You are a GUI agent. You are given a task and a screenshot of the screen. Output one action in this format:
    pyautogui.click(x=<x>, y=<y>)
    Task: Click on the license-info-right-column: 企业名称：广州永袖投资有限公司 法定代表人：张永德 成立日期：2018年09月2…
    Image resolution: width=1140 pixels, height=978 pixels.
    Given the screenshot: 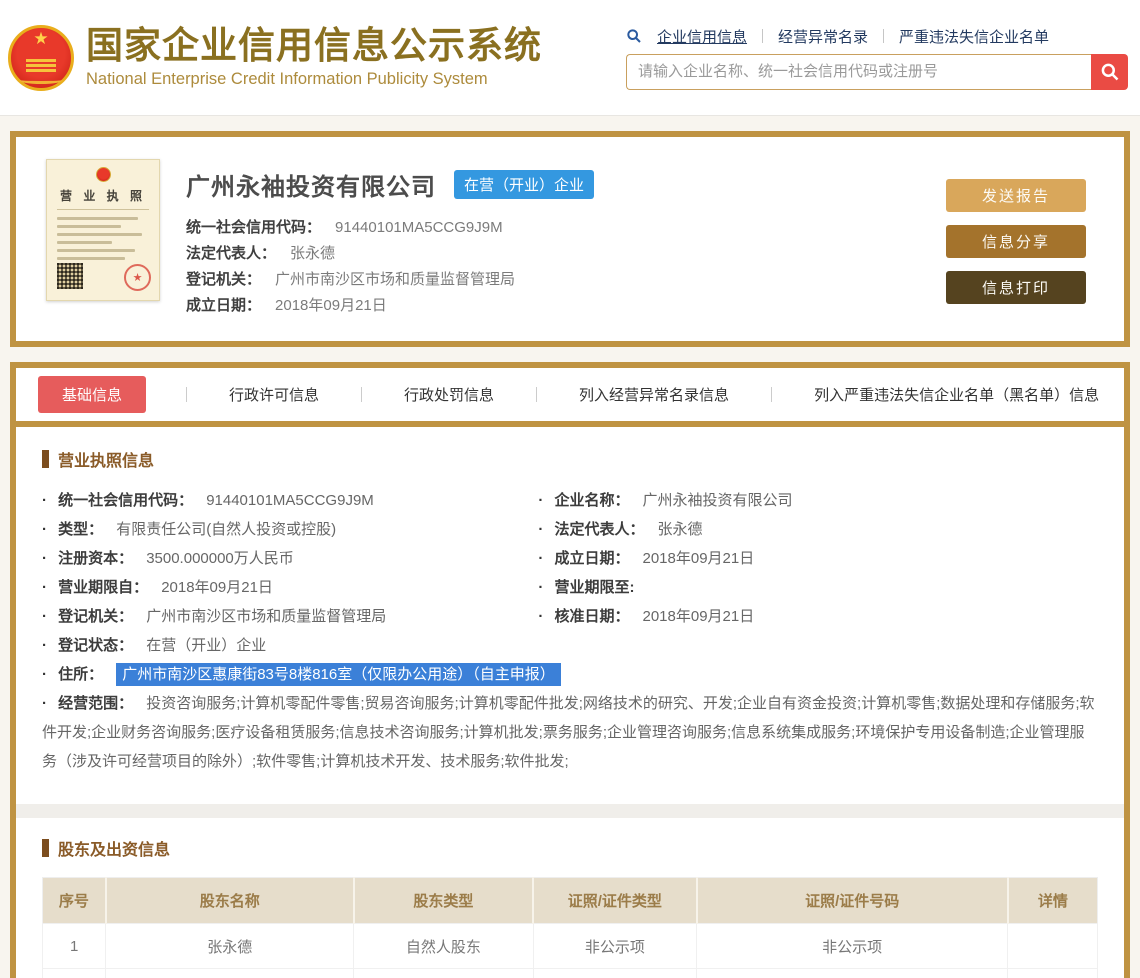 What is the action you would take?
    pyautogui.click(x=818, y=587)
    